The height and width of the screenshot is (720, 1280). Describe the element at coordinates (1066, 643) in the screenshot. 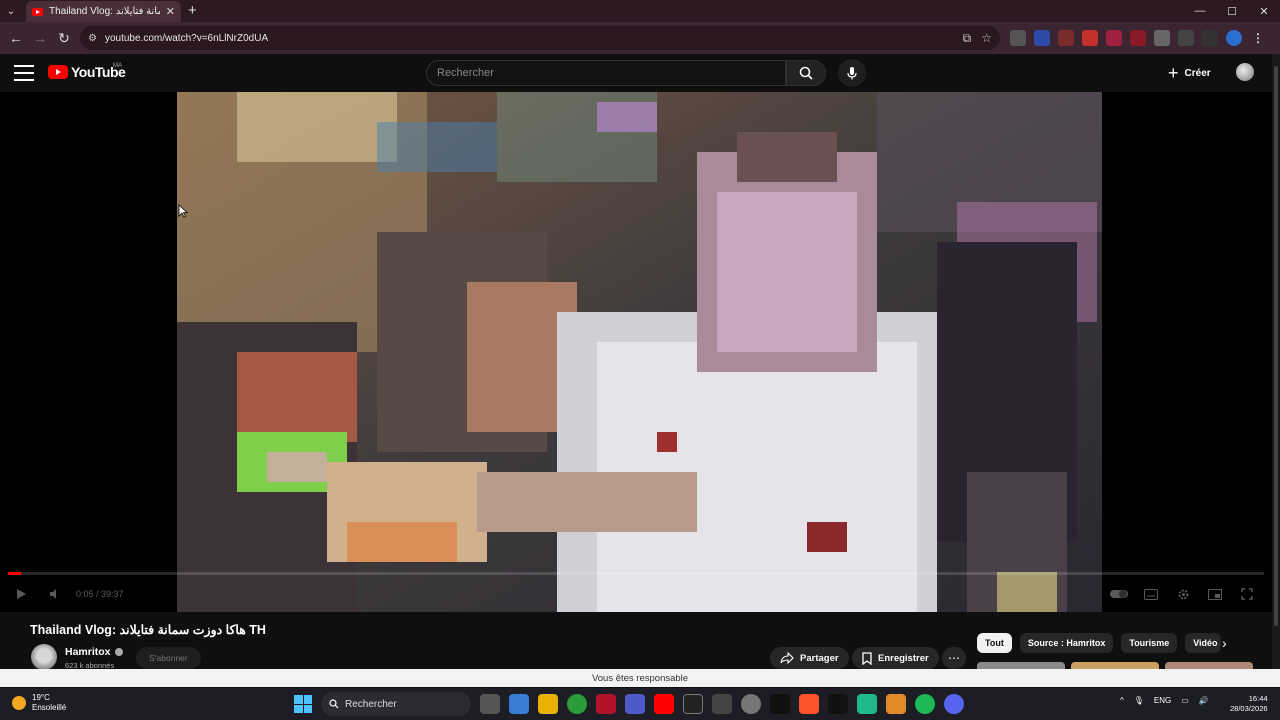

I see `chip-source: Source : Hamritox` at that location.